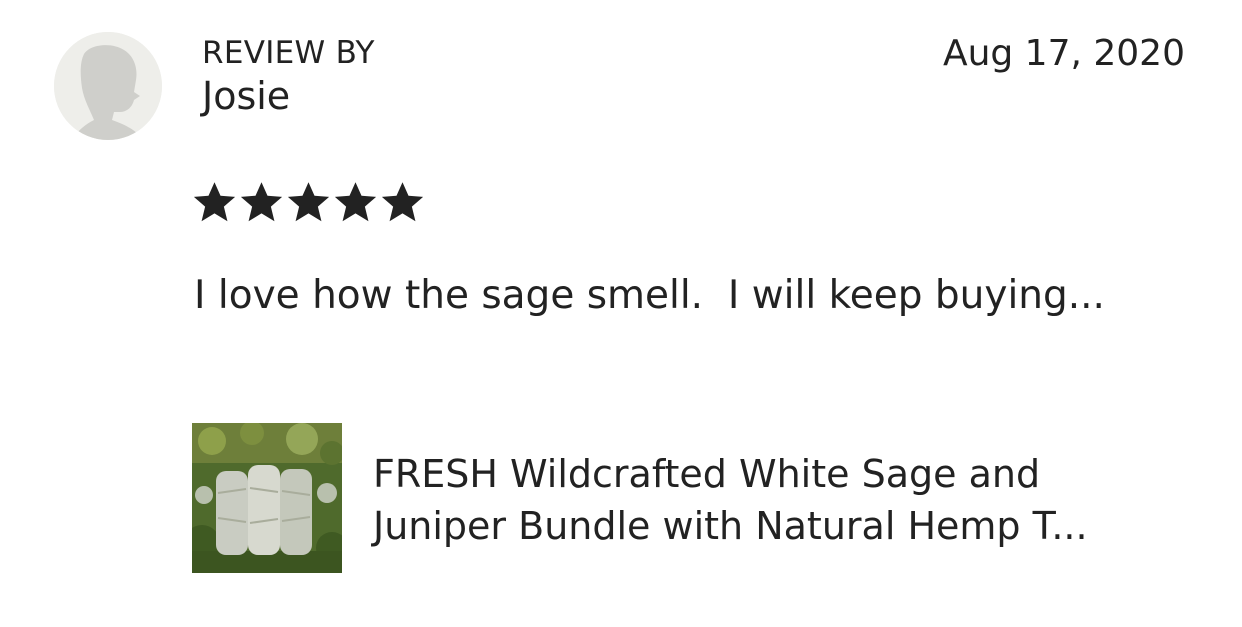 The image size is (1242, 627). I want to click on review-date: Aug 17, 2020, so click(1063, 53).